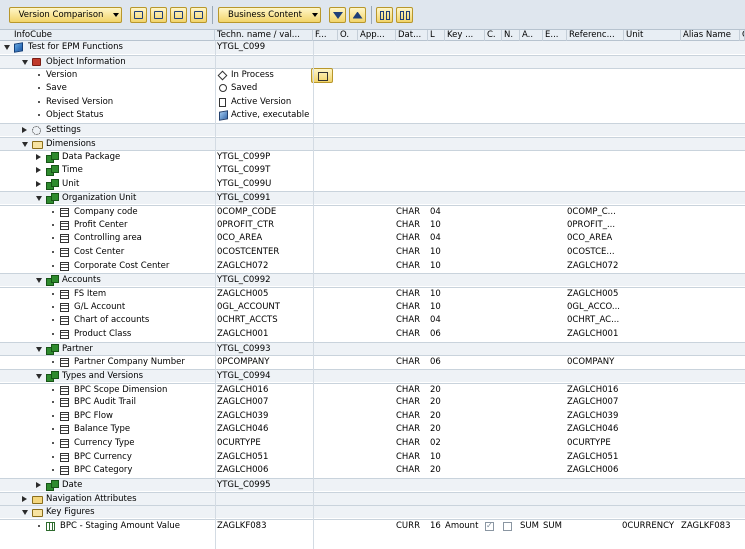 Image resolution: width=745 pixels, height=549 pixels. What do you see at coordinates (493, 35) in the screenshot?
I see `column-header-8: C.` at bounding box center [493, 35].